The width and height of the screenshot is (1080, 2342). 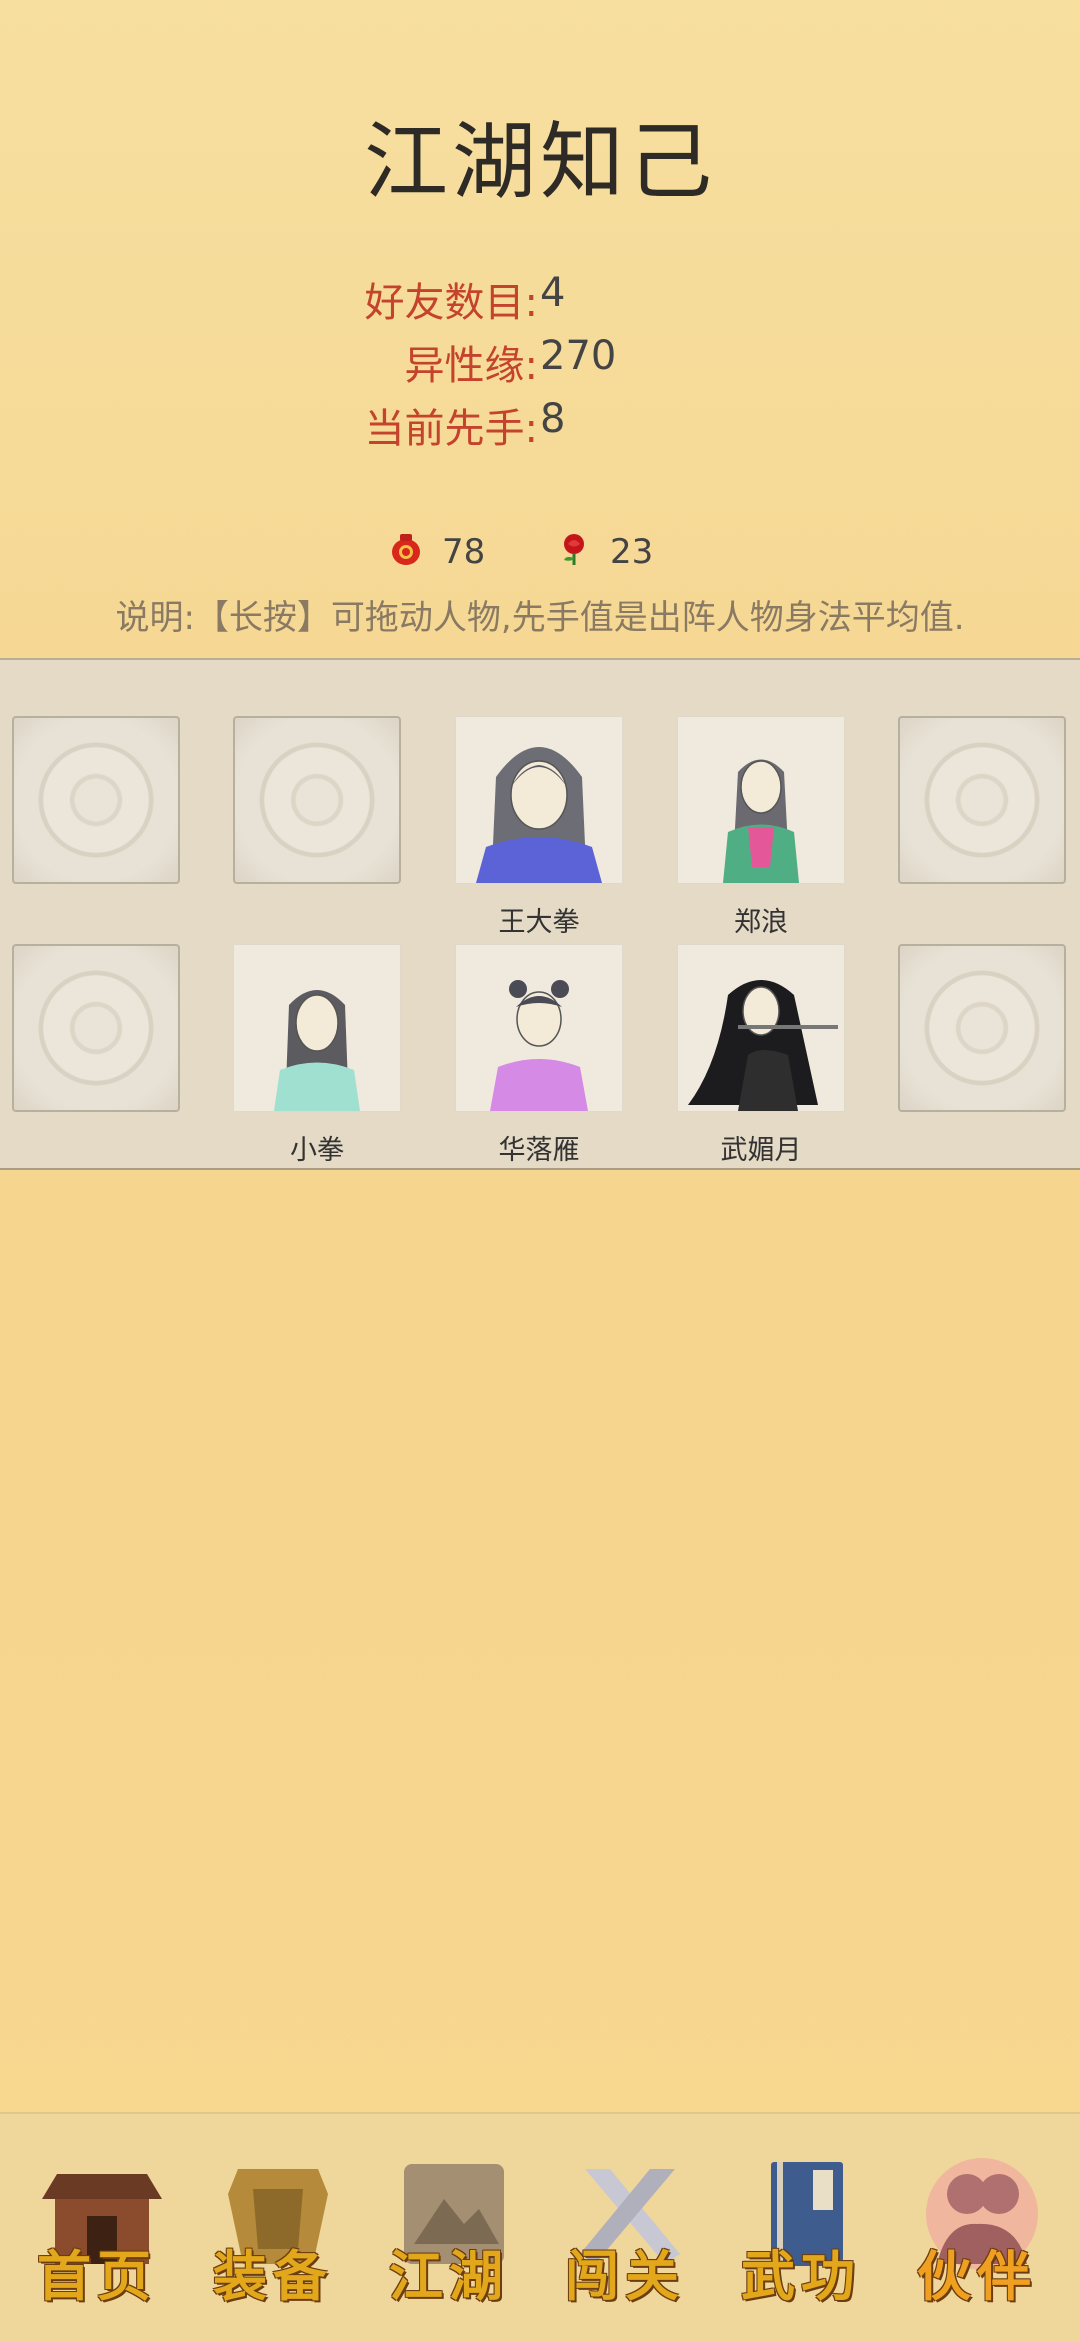 I want to click on wine-jar-icon, so click(x=406, y=549).